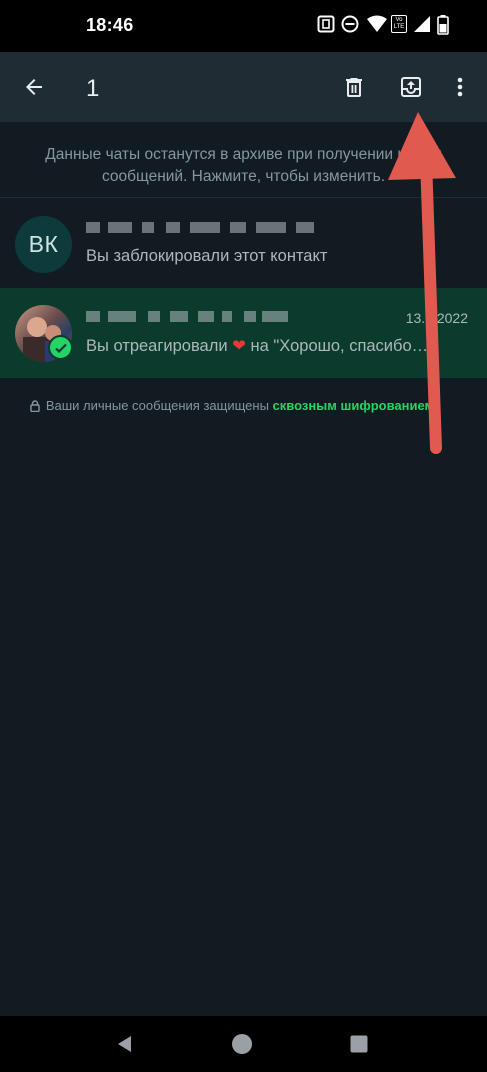 The width and height of the screenshot is (487, 1072). What do you see at coordinates (422, 24) in the screenshot?
I see `signal-icon` at bounding box center [422, 24].